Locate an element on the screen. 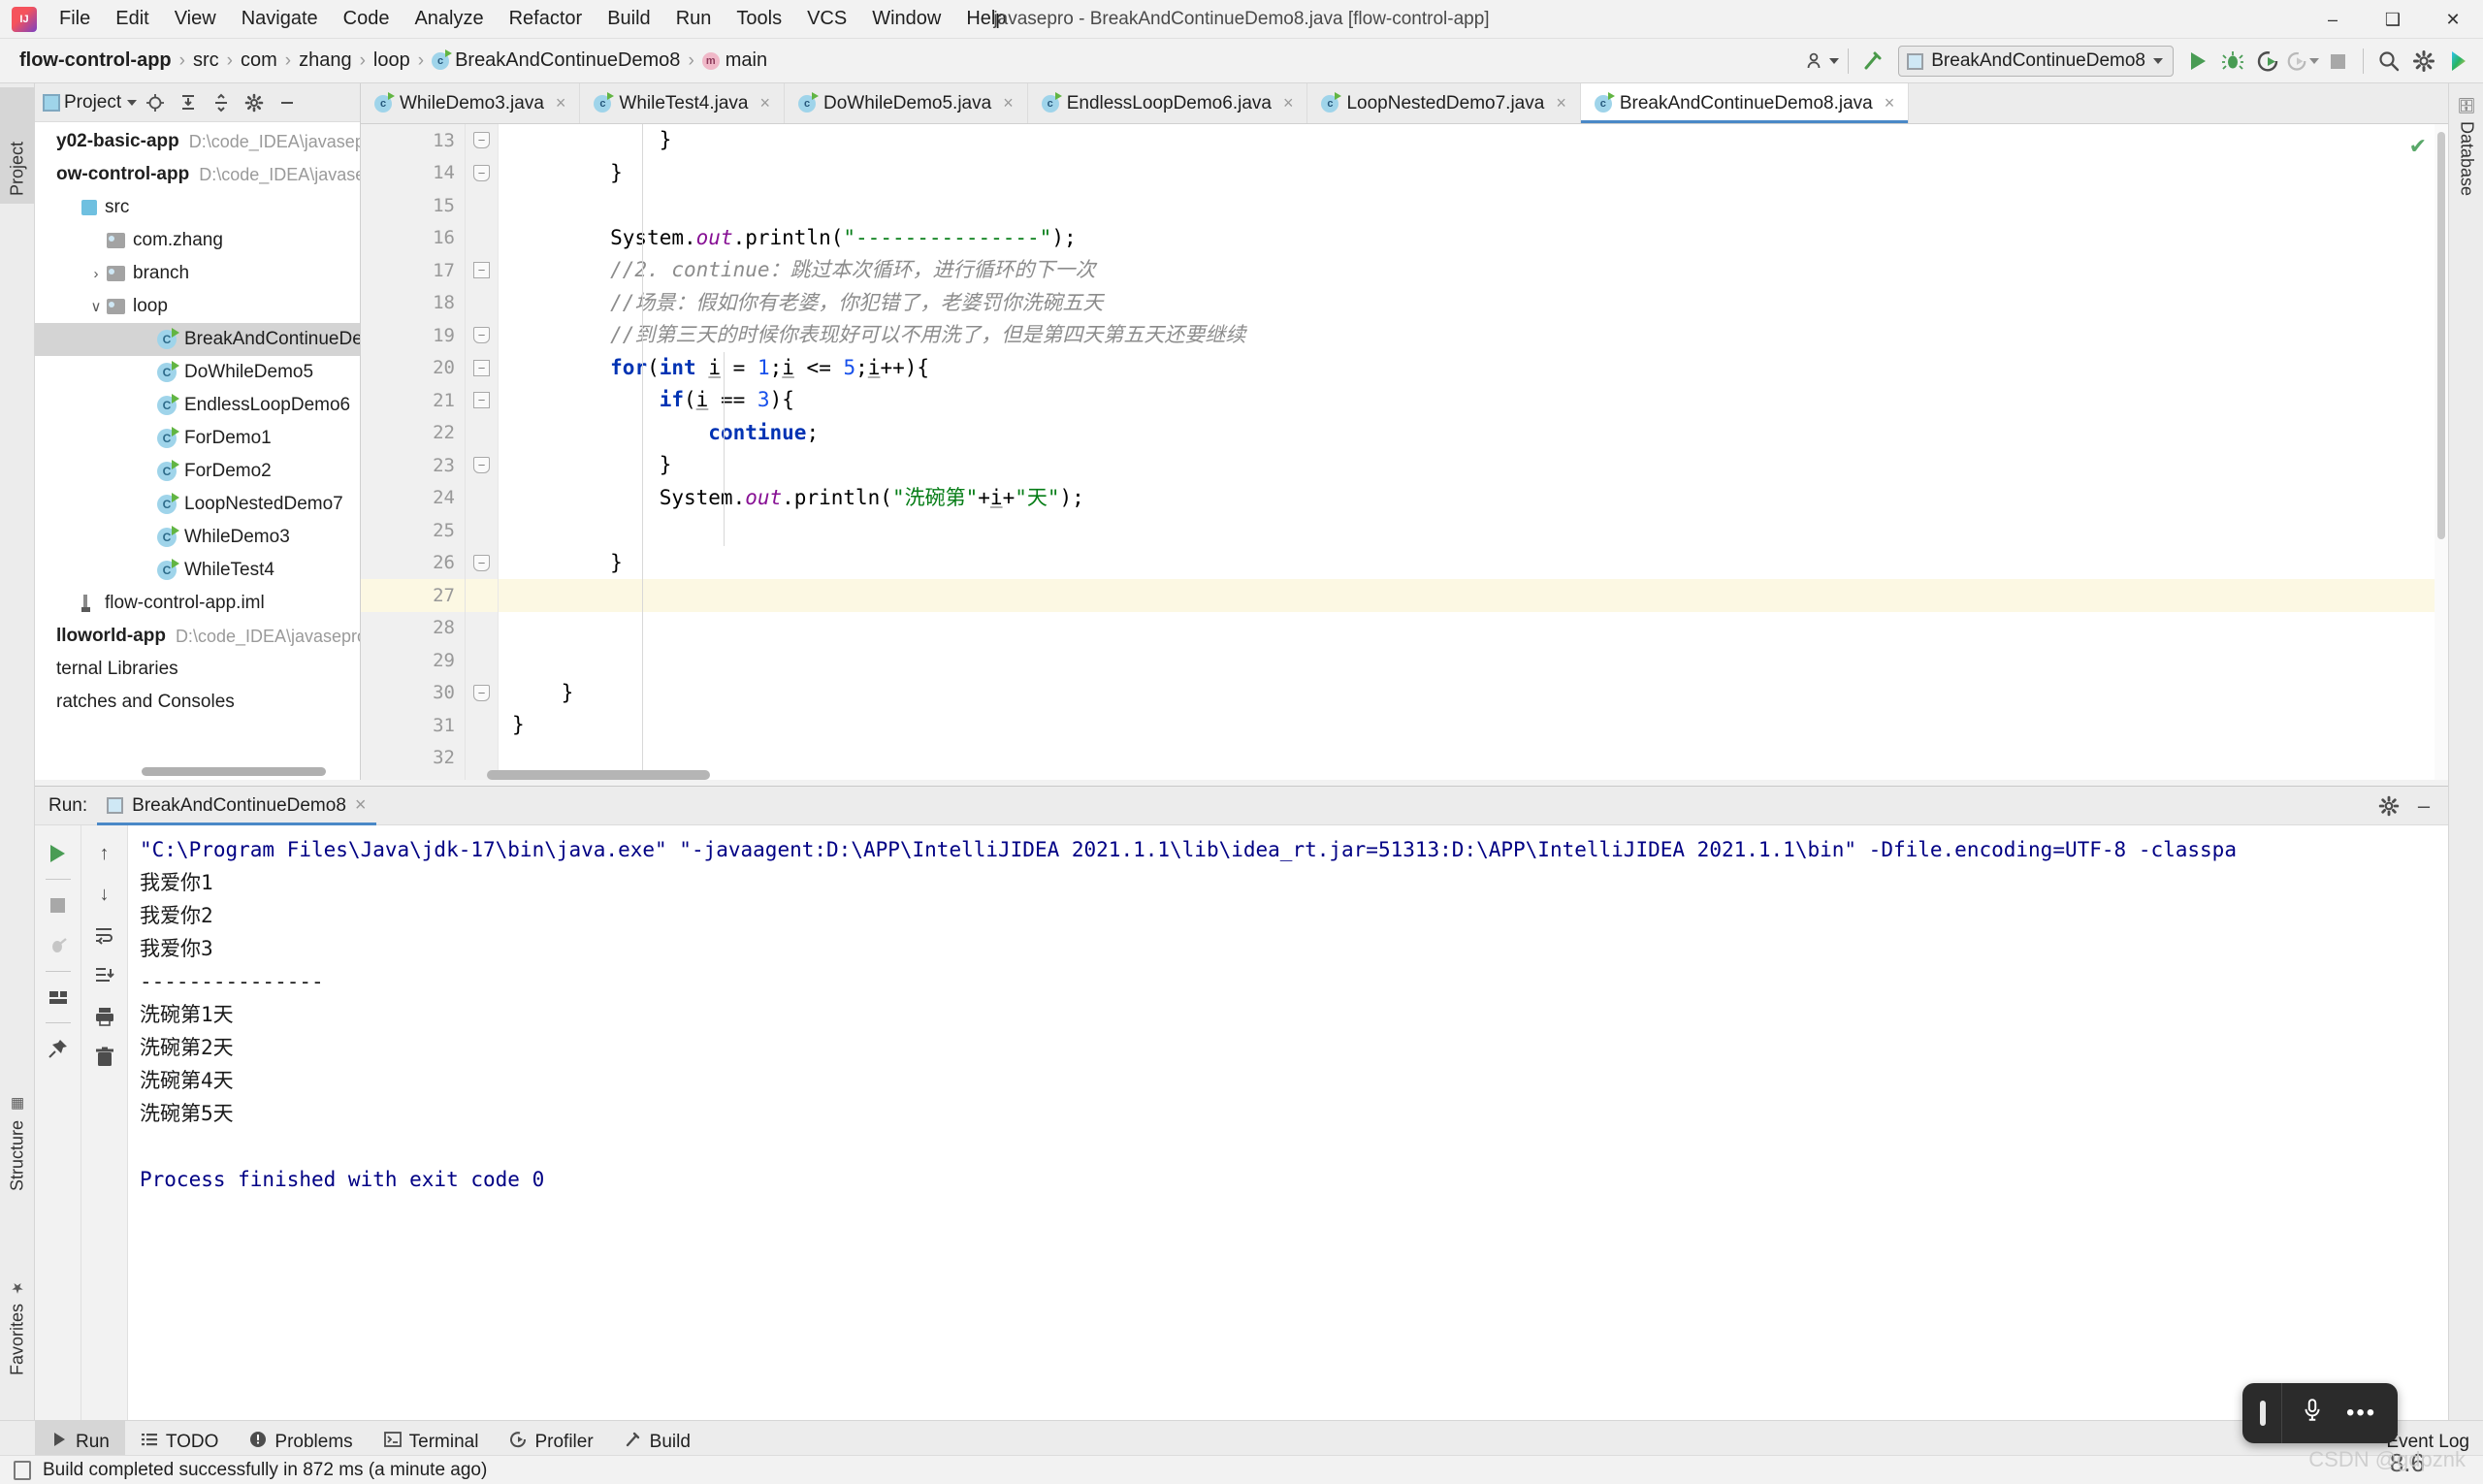 Image resolution: width=2483 pixels, height=1484 pixels. menu-item-file: File is located at coordinates (75, 19).